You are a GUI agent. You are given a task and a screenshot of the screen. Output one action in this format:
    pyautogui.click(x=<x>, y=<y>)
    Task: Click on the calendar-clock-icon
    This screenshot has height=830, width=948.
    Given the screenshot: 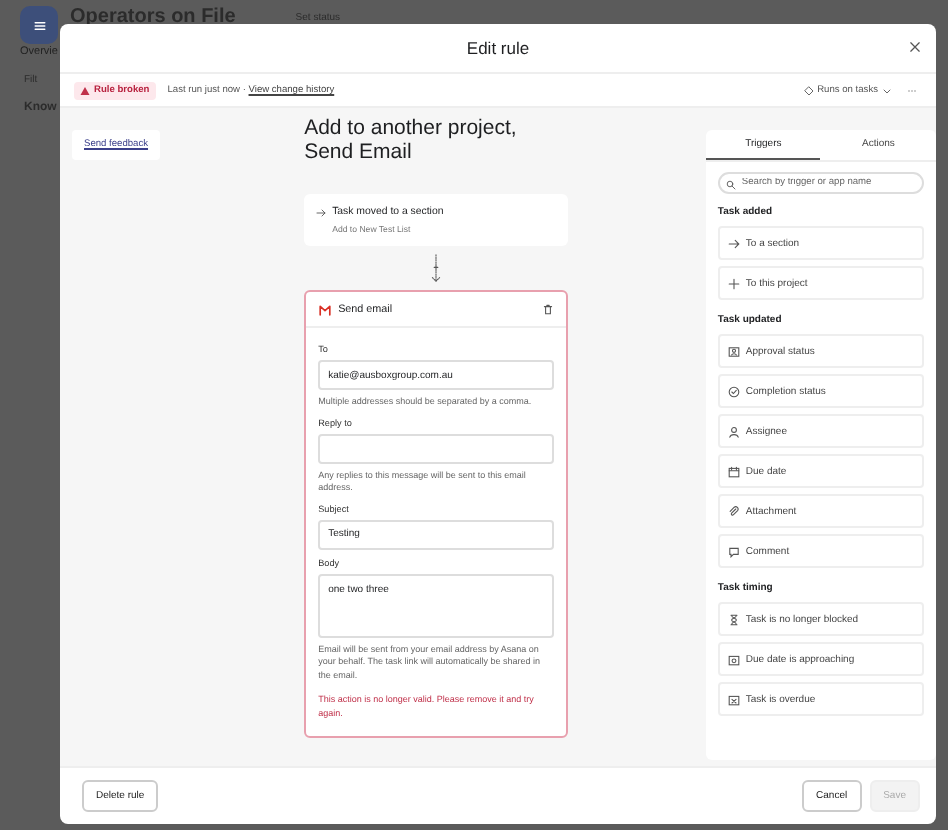 What is the action you would take?
    pyautogui.click(x=733, y=659)
    